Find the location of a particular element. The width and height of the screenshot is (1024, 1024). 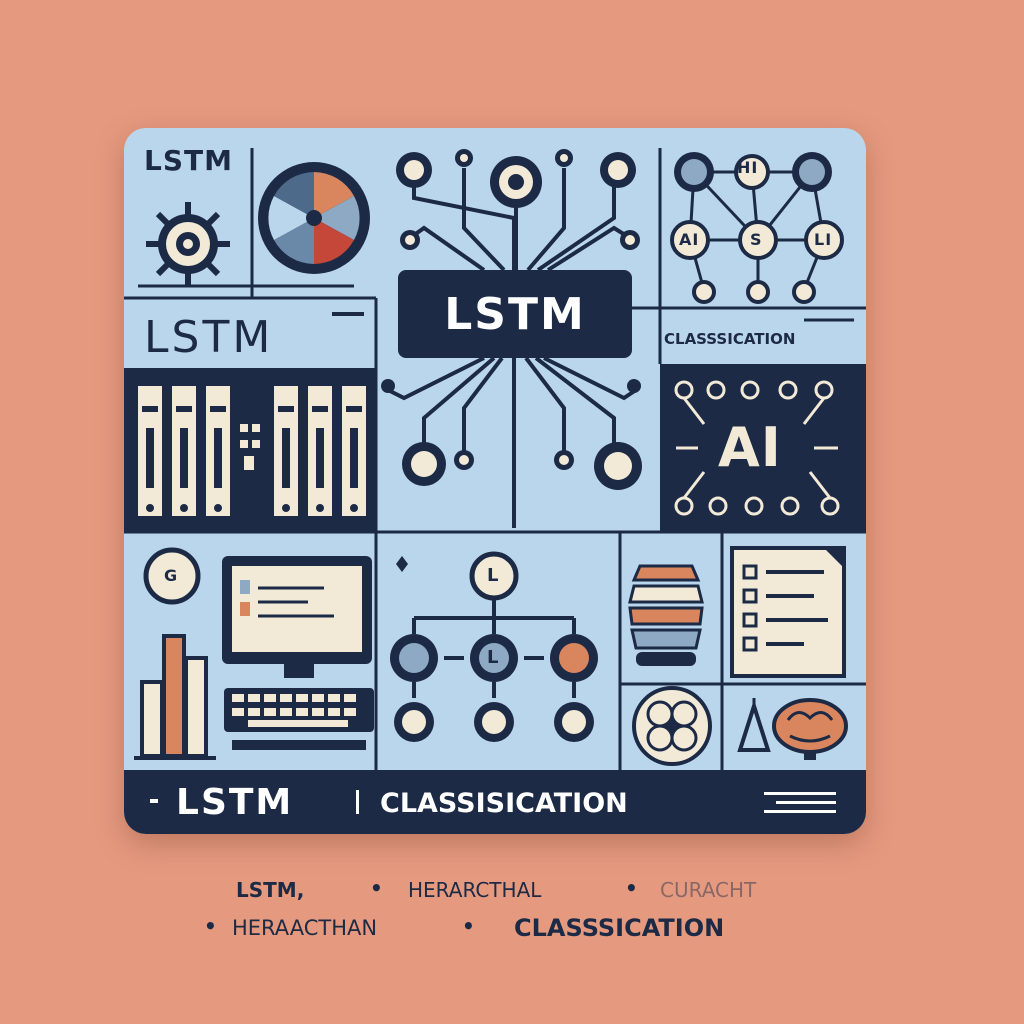

footer-bar: LSTM CLASSISICATION is located at coordinates (495, 802).